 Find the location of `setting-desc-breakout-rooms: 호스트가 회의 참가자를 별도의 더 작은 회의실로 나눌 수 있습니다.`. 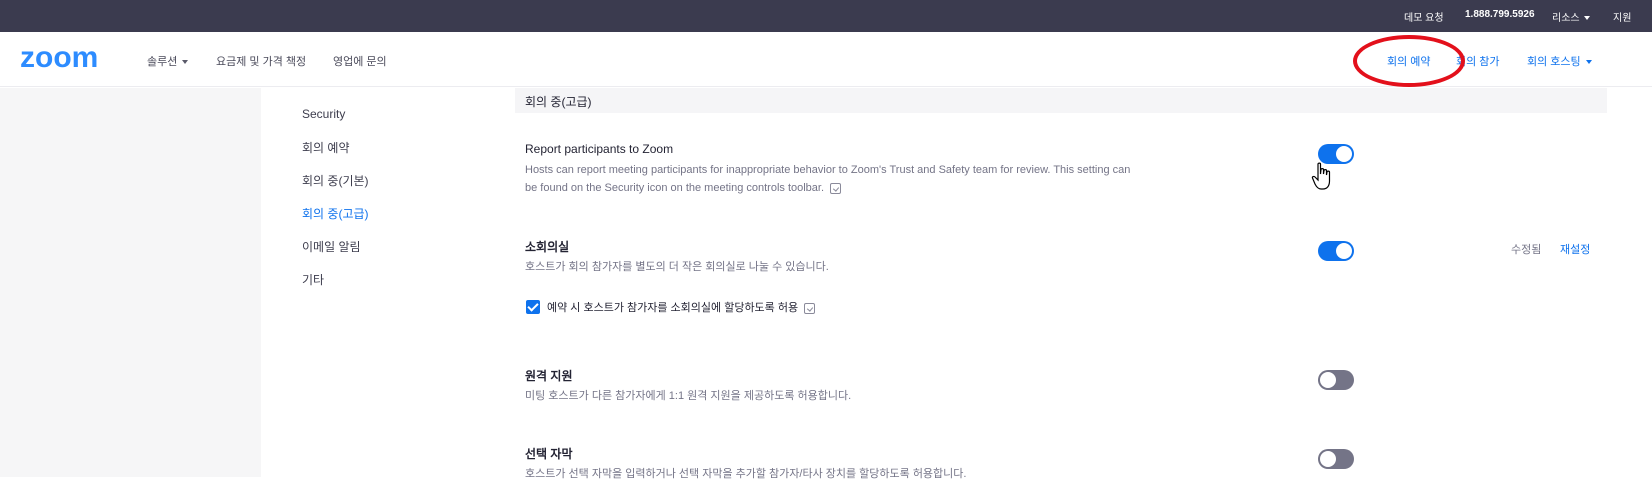

setting-desc-breakout-rooms: 호스트가 회의 참가자를 별도의 더 작은 회의실로 나눌 수 있습니다. is located at coordinates (677, 267).